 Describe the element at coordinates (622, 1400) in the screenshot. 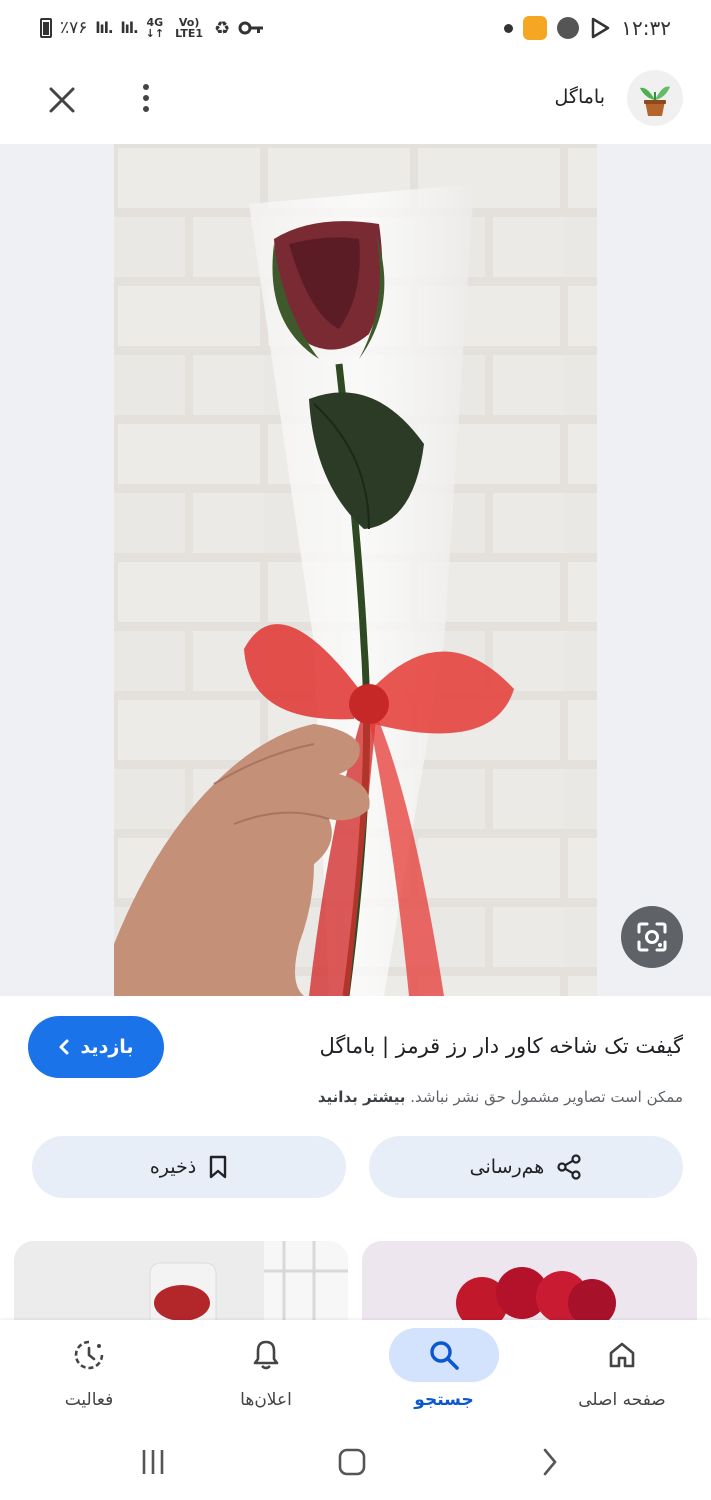

I see `nav-home-label: صفحه اصلی` at that location.